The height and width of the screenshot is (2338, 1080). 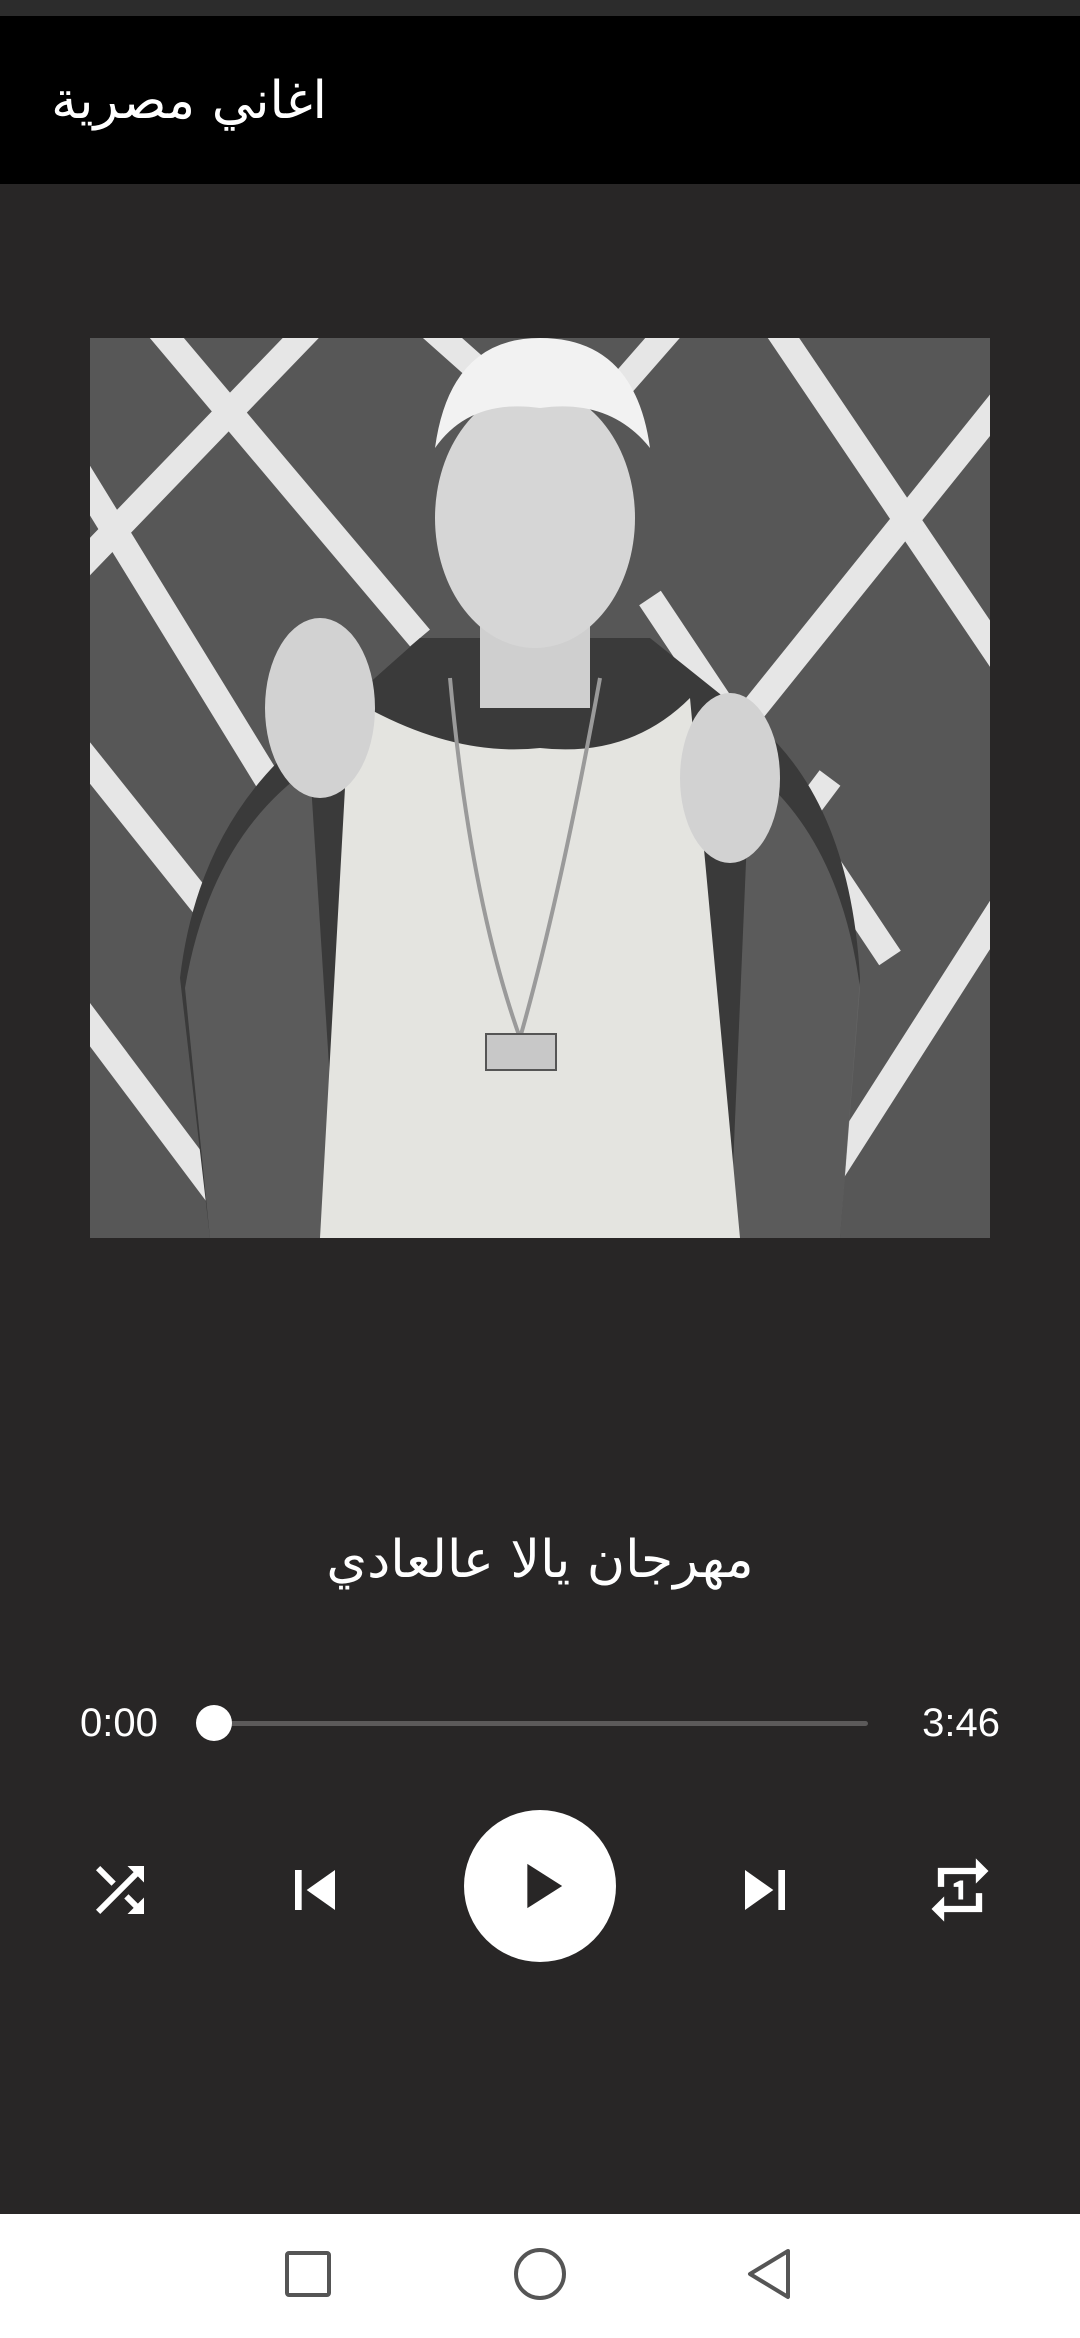 What do you see at coordinates (540, 8) in the screenshot?
I see `status-bar` at bounding box center [540, 8].